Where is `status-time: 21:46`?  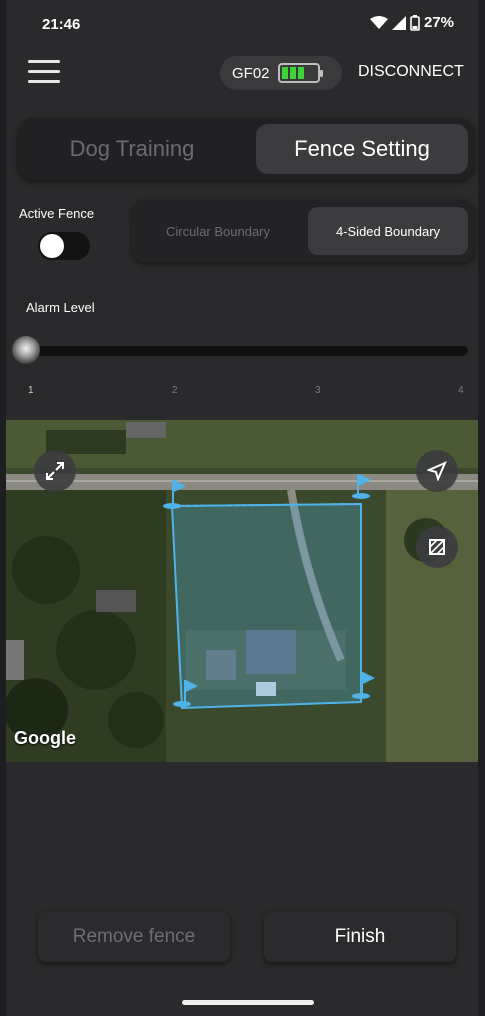
status-time: 21:46 is located at coordinates (61, 24).